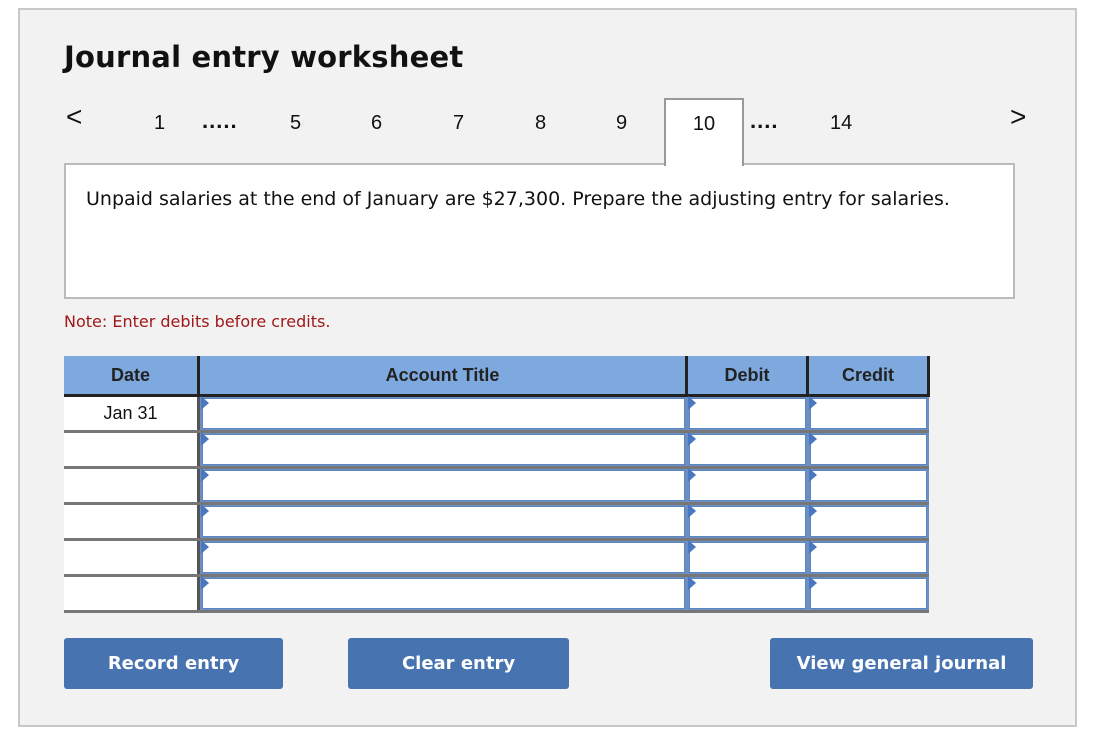 The height and width of the screenshot is (742, 1098). What do you see at coordinates (540, 123) in the screenshot?
I see `tab-8: 8` at bounding box center [540, 123].